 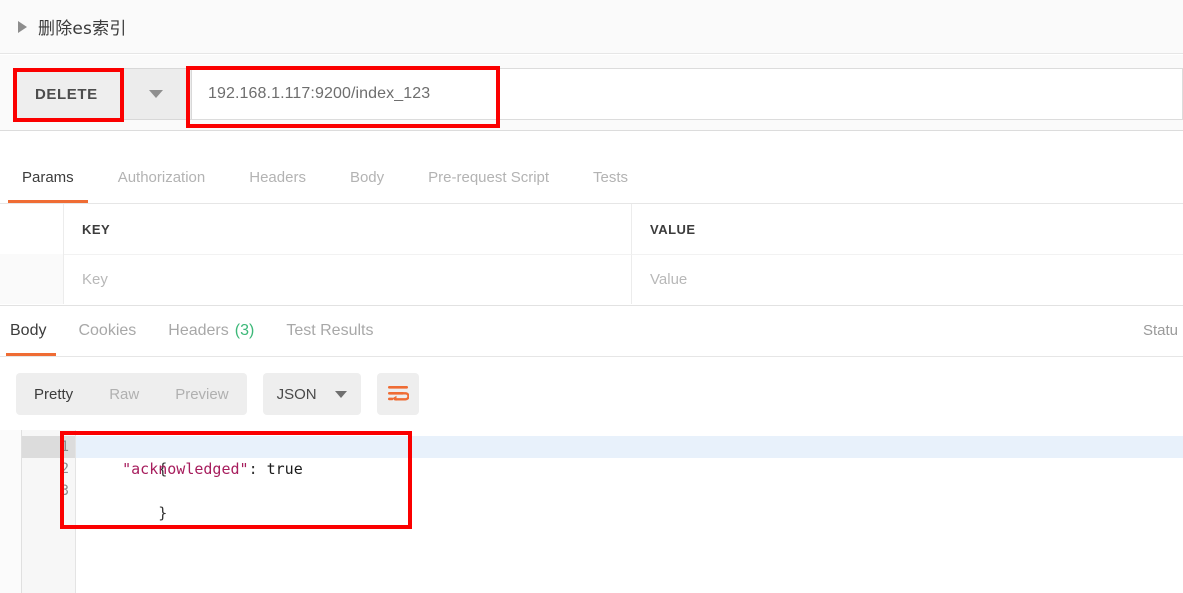 I want to click on response-tabs: Body Cookies Headers (3) Test Results, so click(x=591, y=331).